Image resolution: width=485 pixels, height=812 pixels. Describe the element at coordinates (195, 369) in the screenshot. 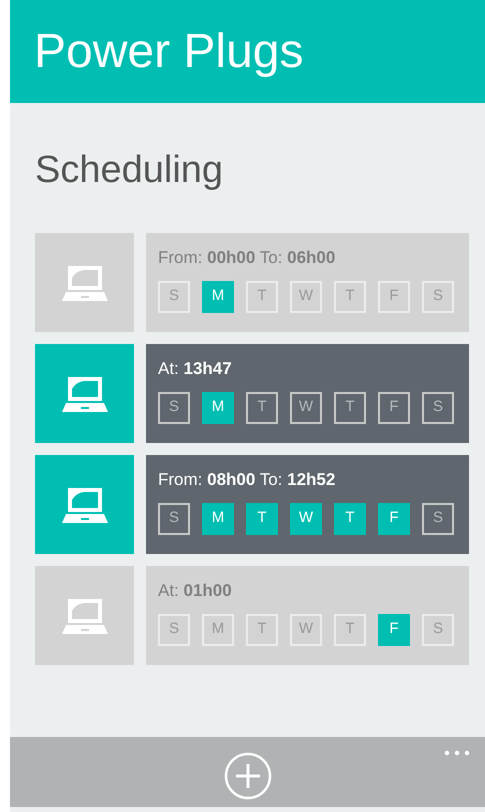

I see `schedule-time: At: 13h47` at that location.